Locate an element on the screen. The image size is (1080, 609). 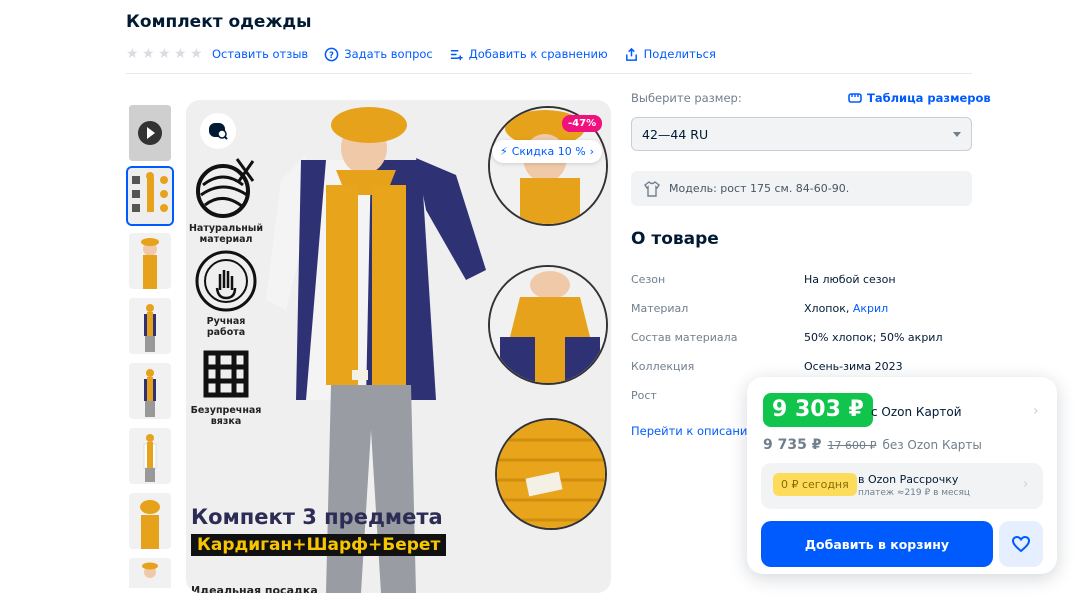
heart-icon is located at coordinates (1021, 544).